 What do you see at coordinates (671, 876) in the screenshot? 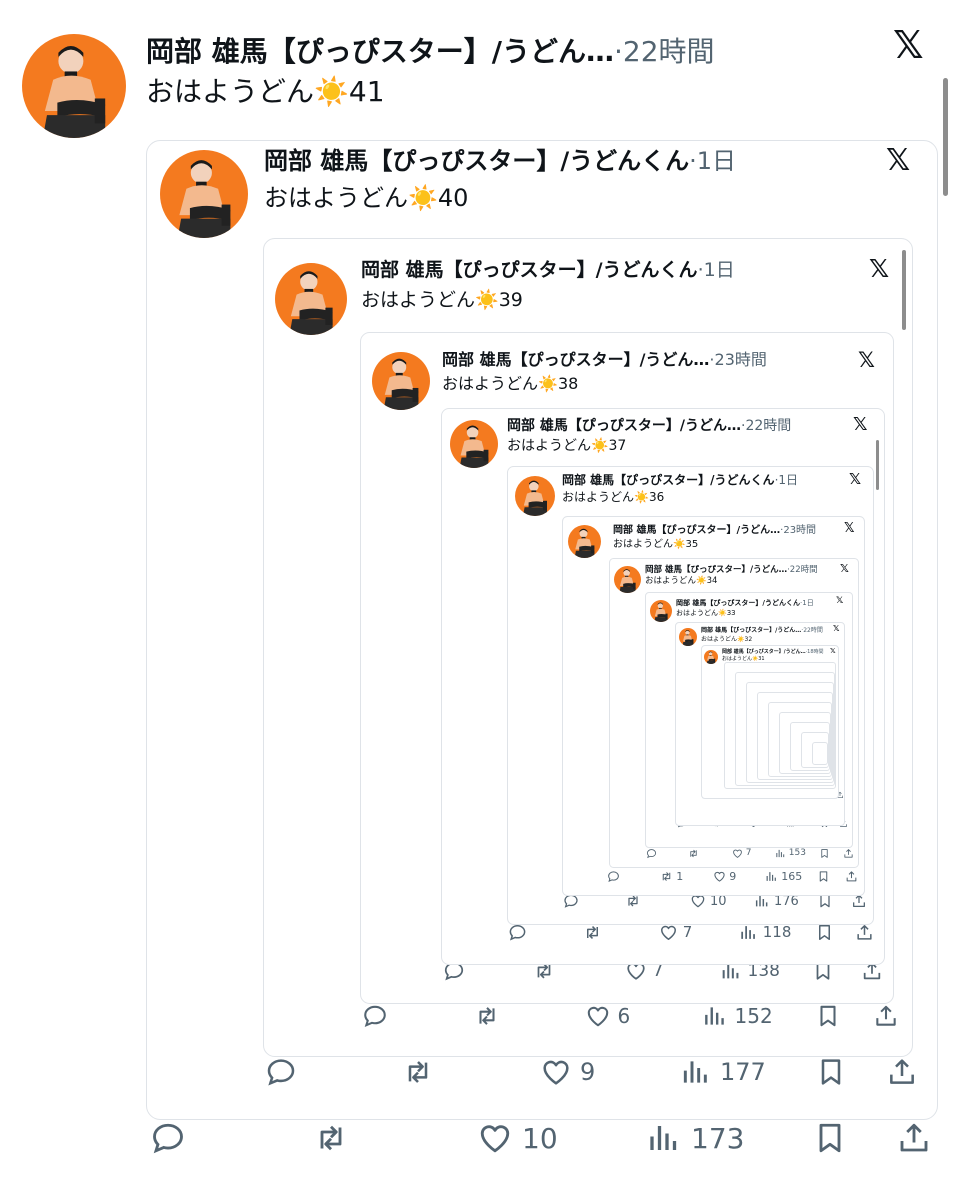
I see `retweet-button: 1` at bounding box center [671, 876].